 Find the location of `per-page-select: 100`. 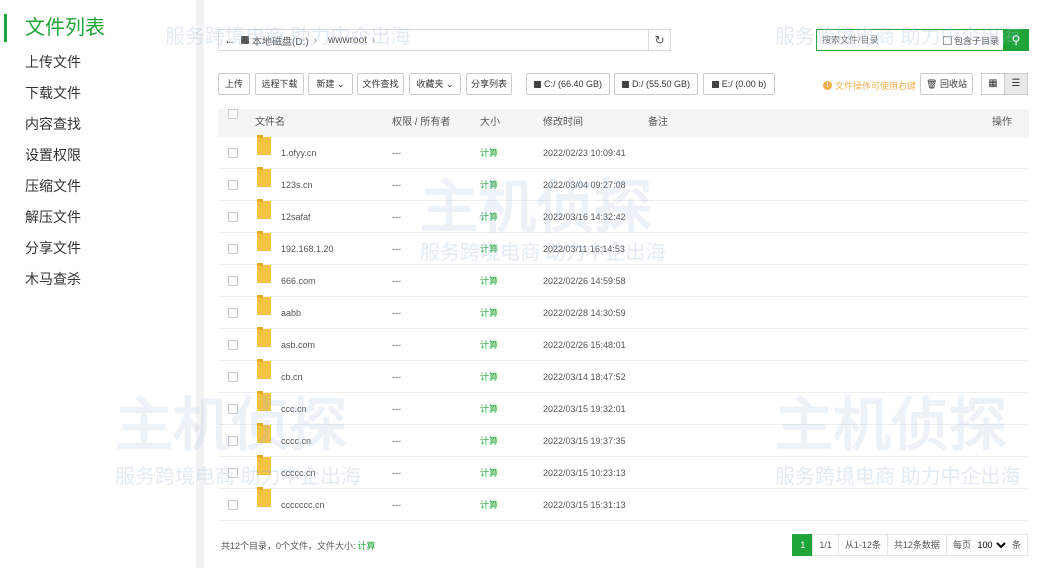

per-page-select: 100 is located at coordinates (991, 545).